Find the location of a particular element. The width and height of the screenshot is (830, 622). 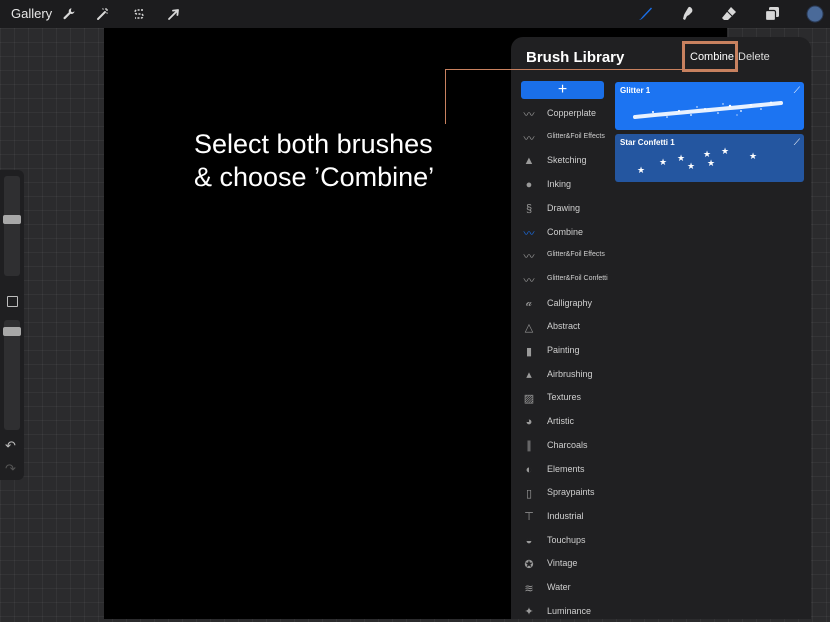

brush-set-item: △ Abstract is located at coordinates (569, 327).